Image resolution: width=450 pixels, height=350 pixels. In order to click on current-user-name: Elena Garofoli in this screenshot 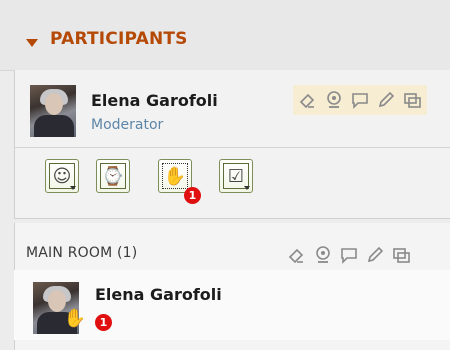, I will do `click(154, 100)`.